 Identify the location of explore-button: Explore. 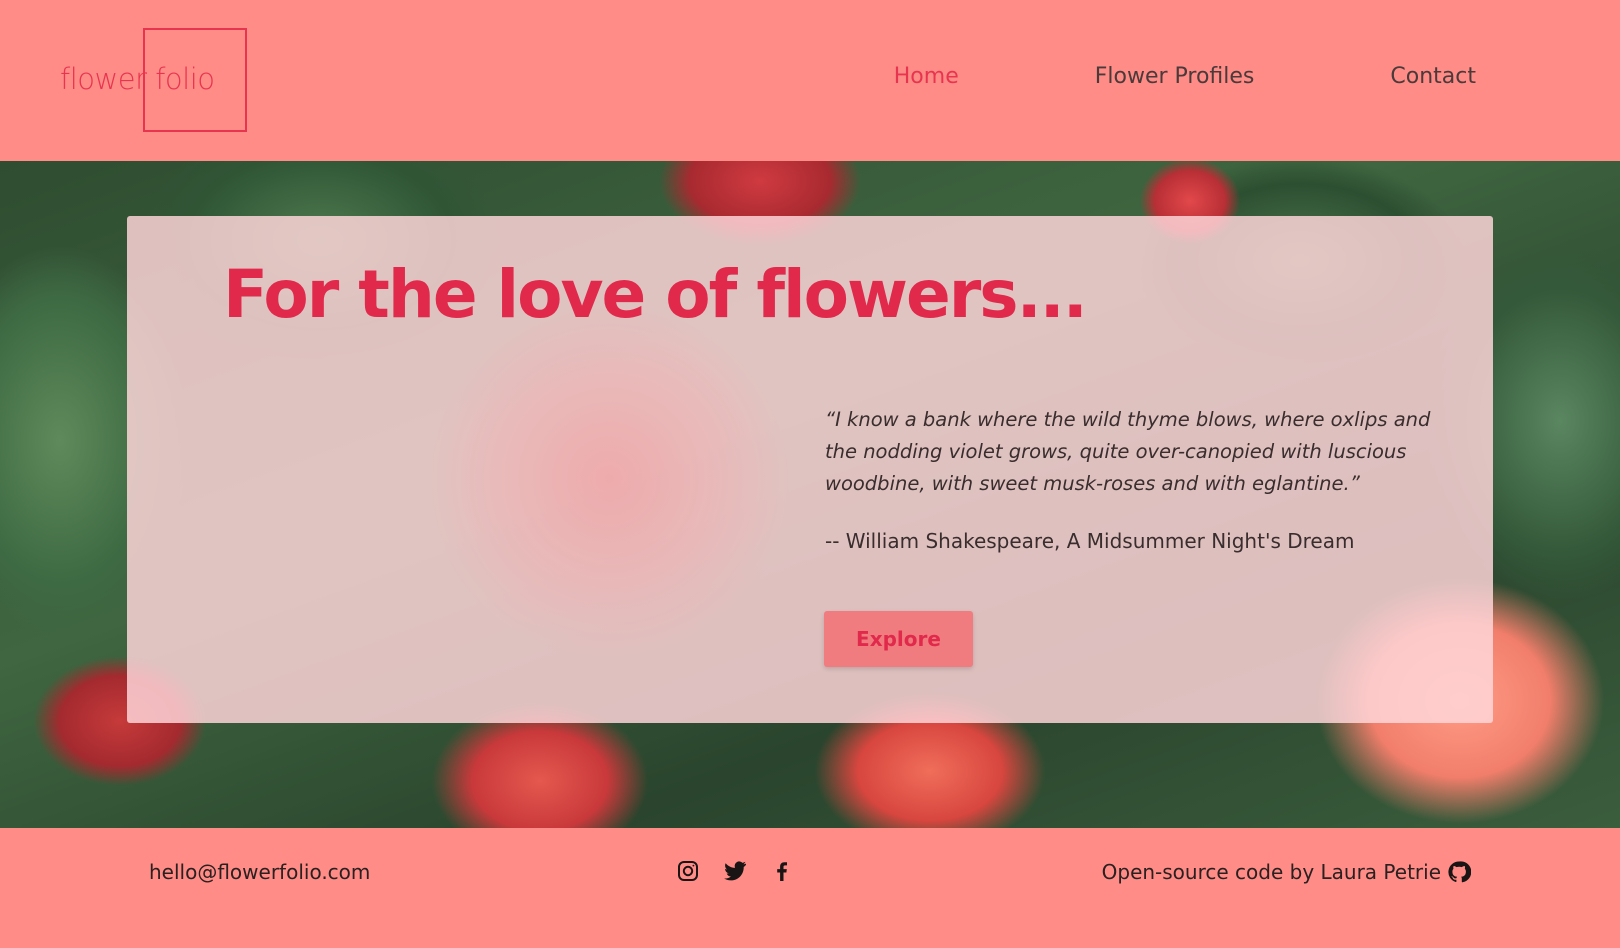
(898, 639).